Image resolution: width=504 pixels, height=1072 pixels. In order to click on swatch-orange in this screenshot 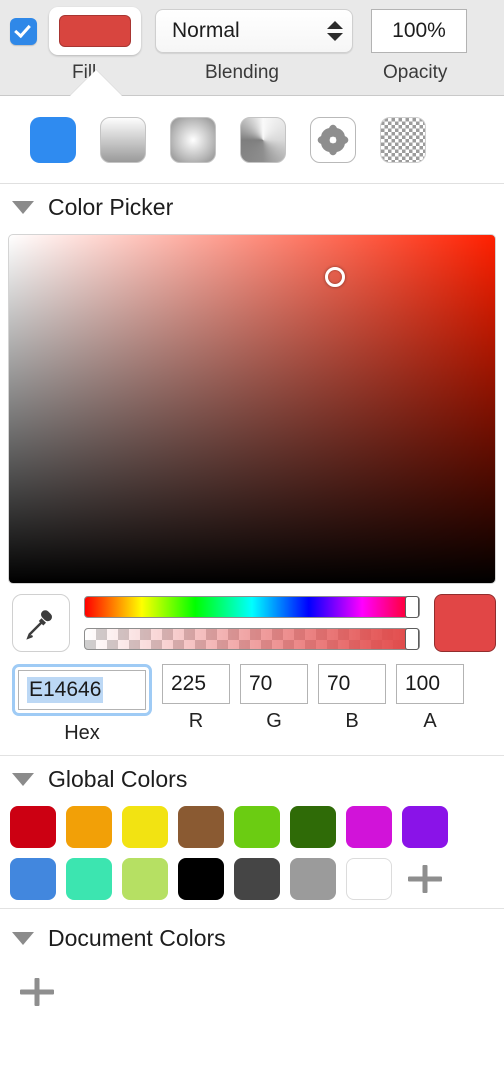, I will do `click(89, 827)`.